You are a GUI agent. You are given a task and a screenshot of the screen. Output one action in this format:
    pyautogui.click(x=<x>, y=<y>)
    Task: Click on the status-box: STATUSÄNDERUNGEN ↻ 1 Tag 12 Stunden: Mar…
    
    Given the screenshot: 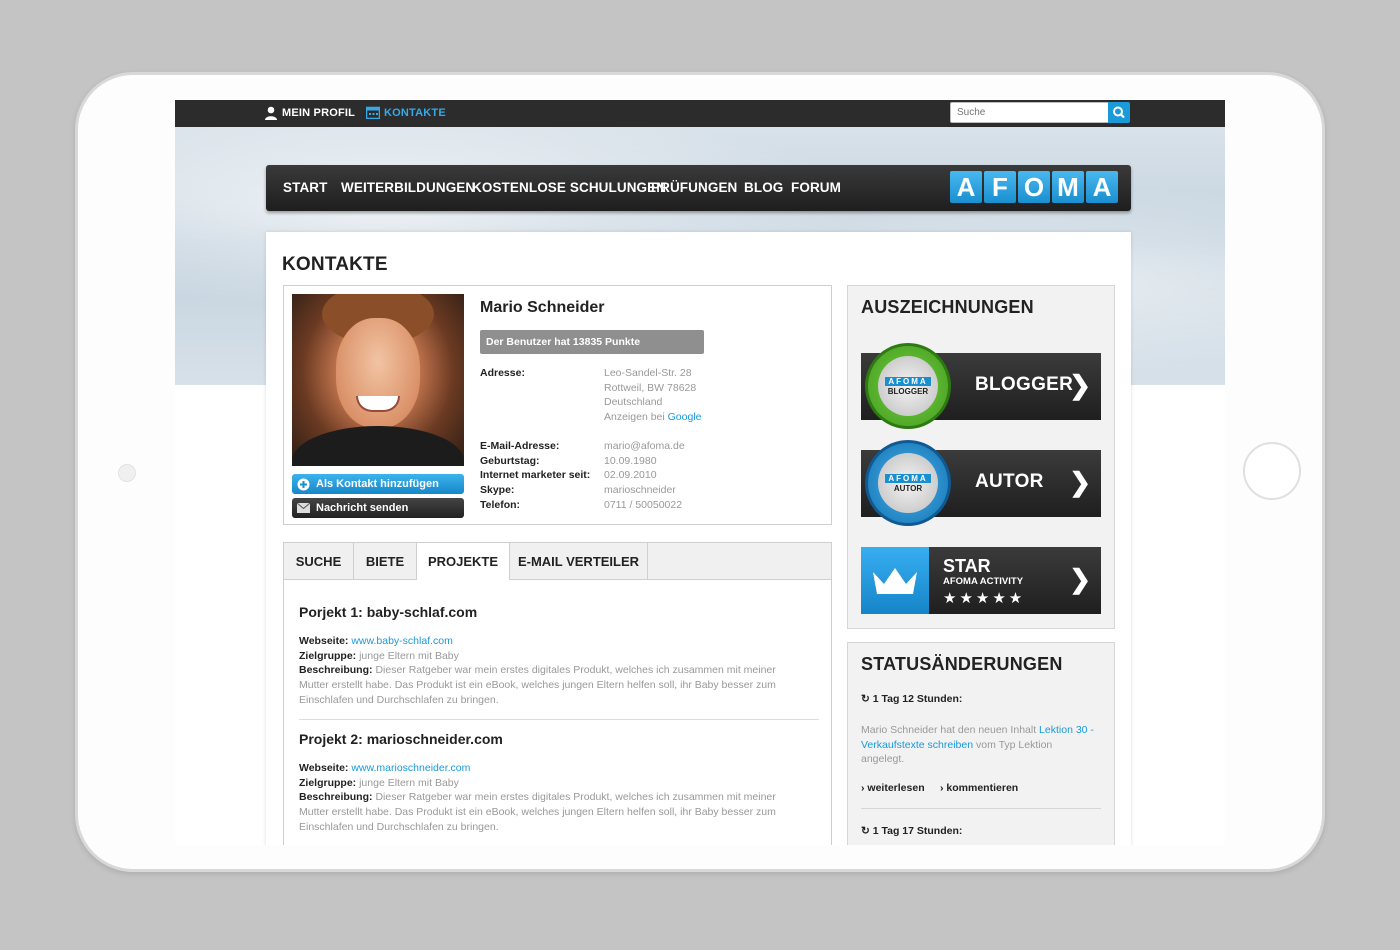 What is the action you would take?
    pyautogui.click(x=981, y=743)
    